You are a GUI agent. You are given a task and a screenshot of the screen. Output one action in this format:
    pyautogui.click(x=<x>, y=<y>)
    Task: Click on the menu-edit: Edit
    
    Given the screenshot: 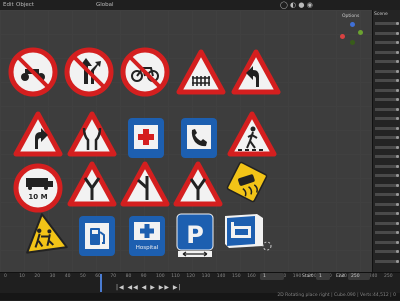 What is the action you would take?
    pyautogui.click(x=8, y=5)
    